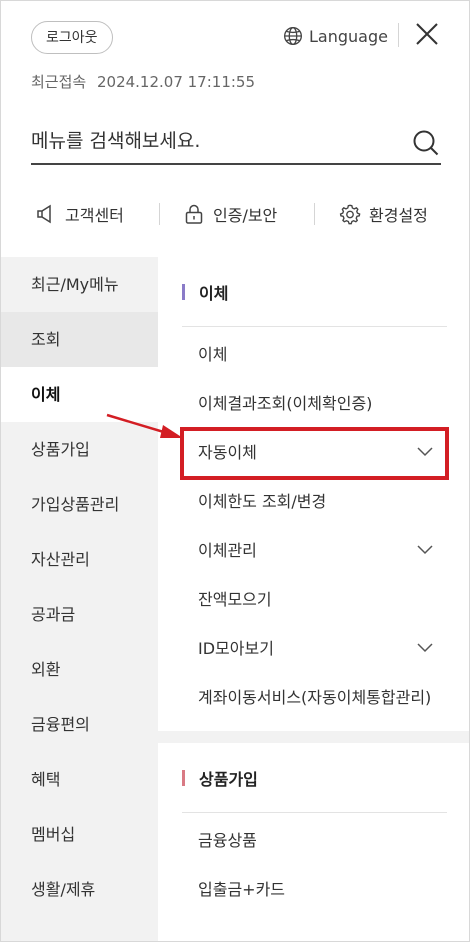  Describe the element at coordinates (213, 354) in the screenshot. I see `menu-item-label: 이체` at that location.